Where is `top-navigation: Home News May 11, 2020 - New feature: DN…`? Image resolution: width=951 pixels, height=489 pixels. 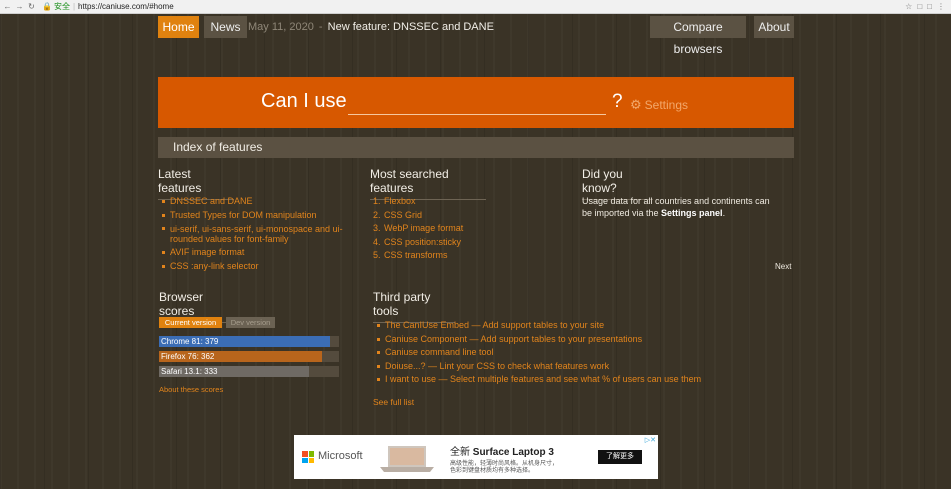 top-navigation: Home News May 11, 2020 - New feature: DN… is located at coordinates (476, 36).